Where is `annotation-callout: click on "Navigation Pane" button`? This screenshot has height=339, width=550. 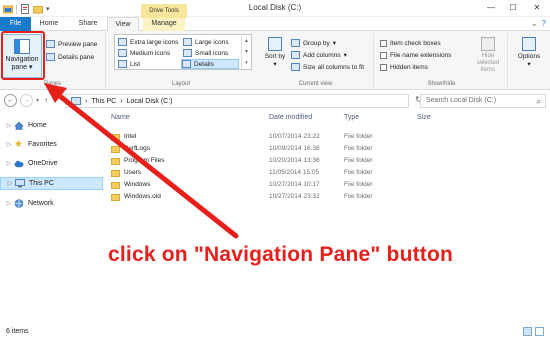 annotation-callout: click on "Navigation Pane" button is located at coordinates (281, 254).